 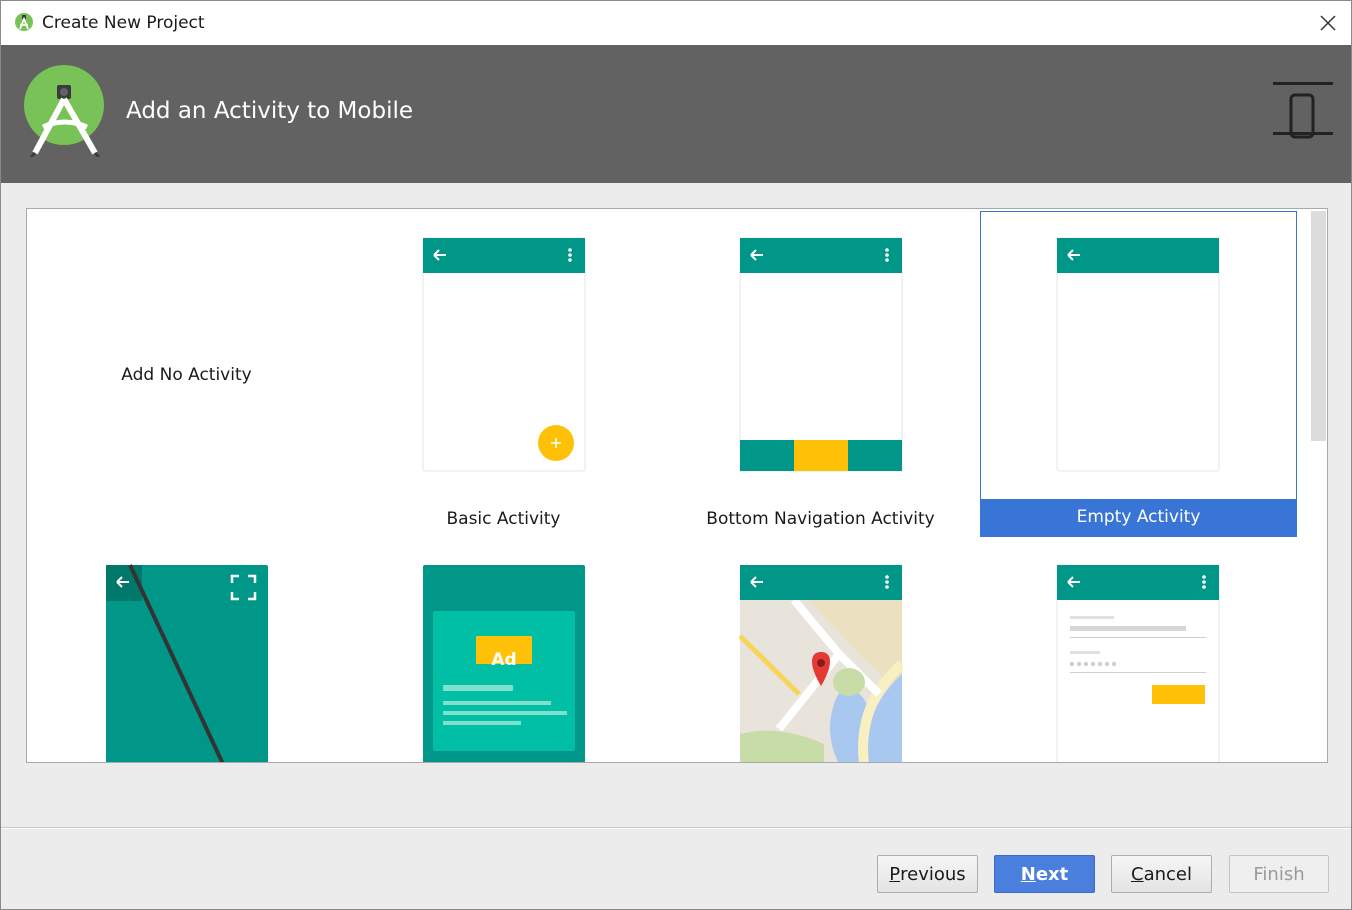 What do you see at coordinates (1052, 874) in the screenshot?
I see `next-label: ext` at bounding box center [1052, 874].